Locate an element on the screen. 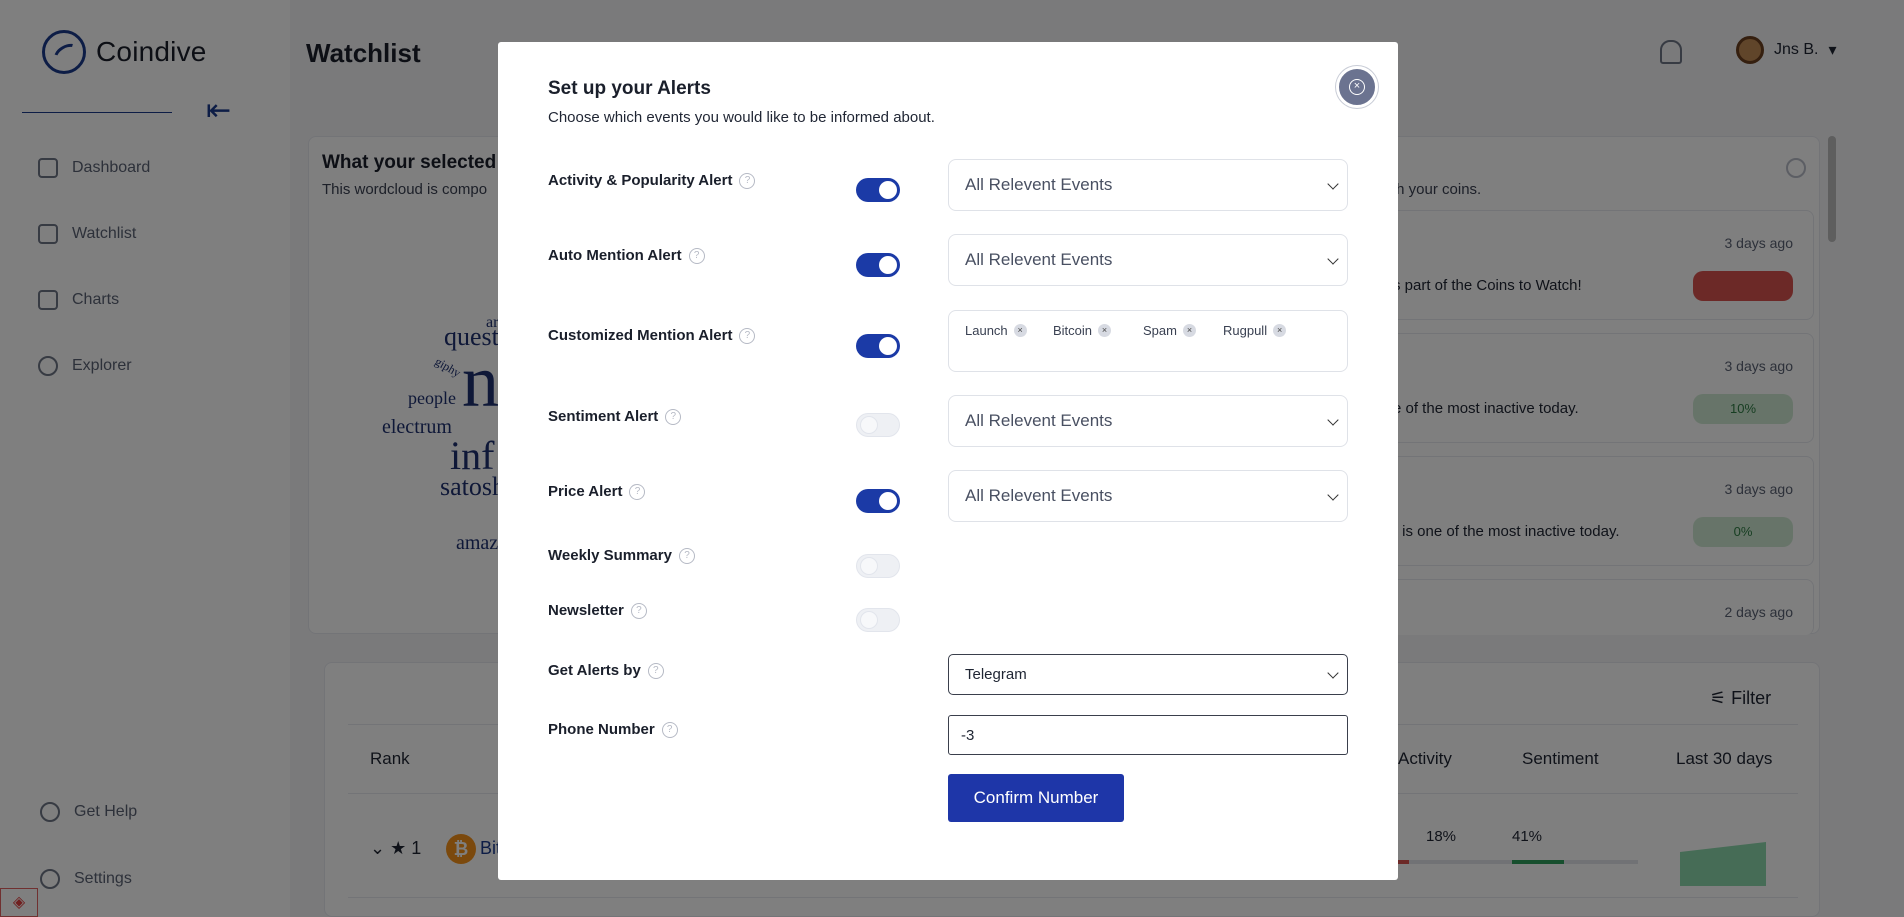  alert-label-phone: Phone Number ? is located at coordinates (613, 729).